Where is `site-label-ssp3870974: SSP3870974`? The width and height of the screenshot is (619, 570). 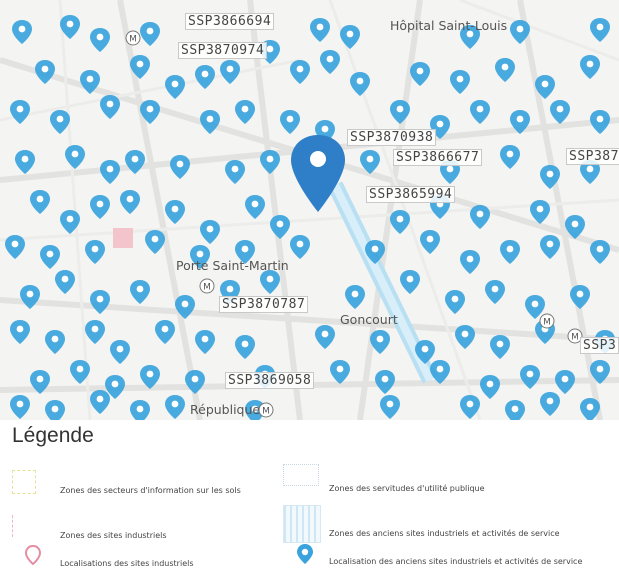
site-label-ssp3870974: SSP3870974 is located at coordinates (223, 50).